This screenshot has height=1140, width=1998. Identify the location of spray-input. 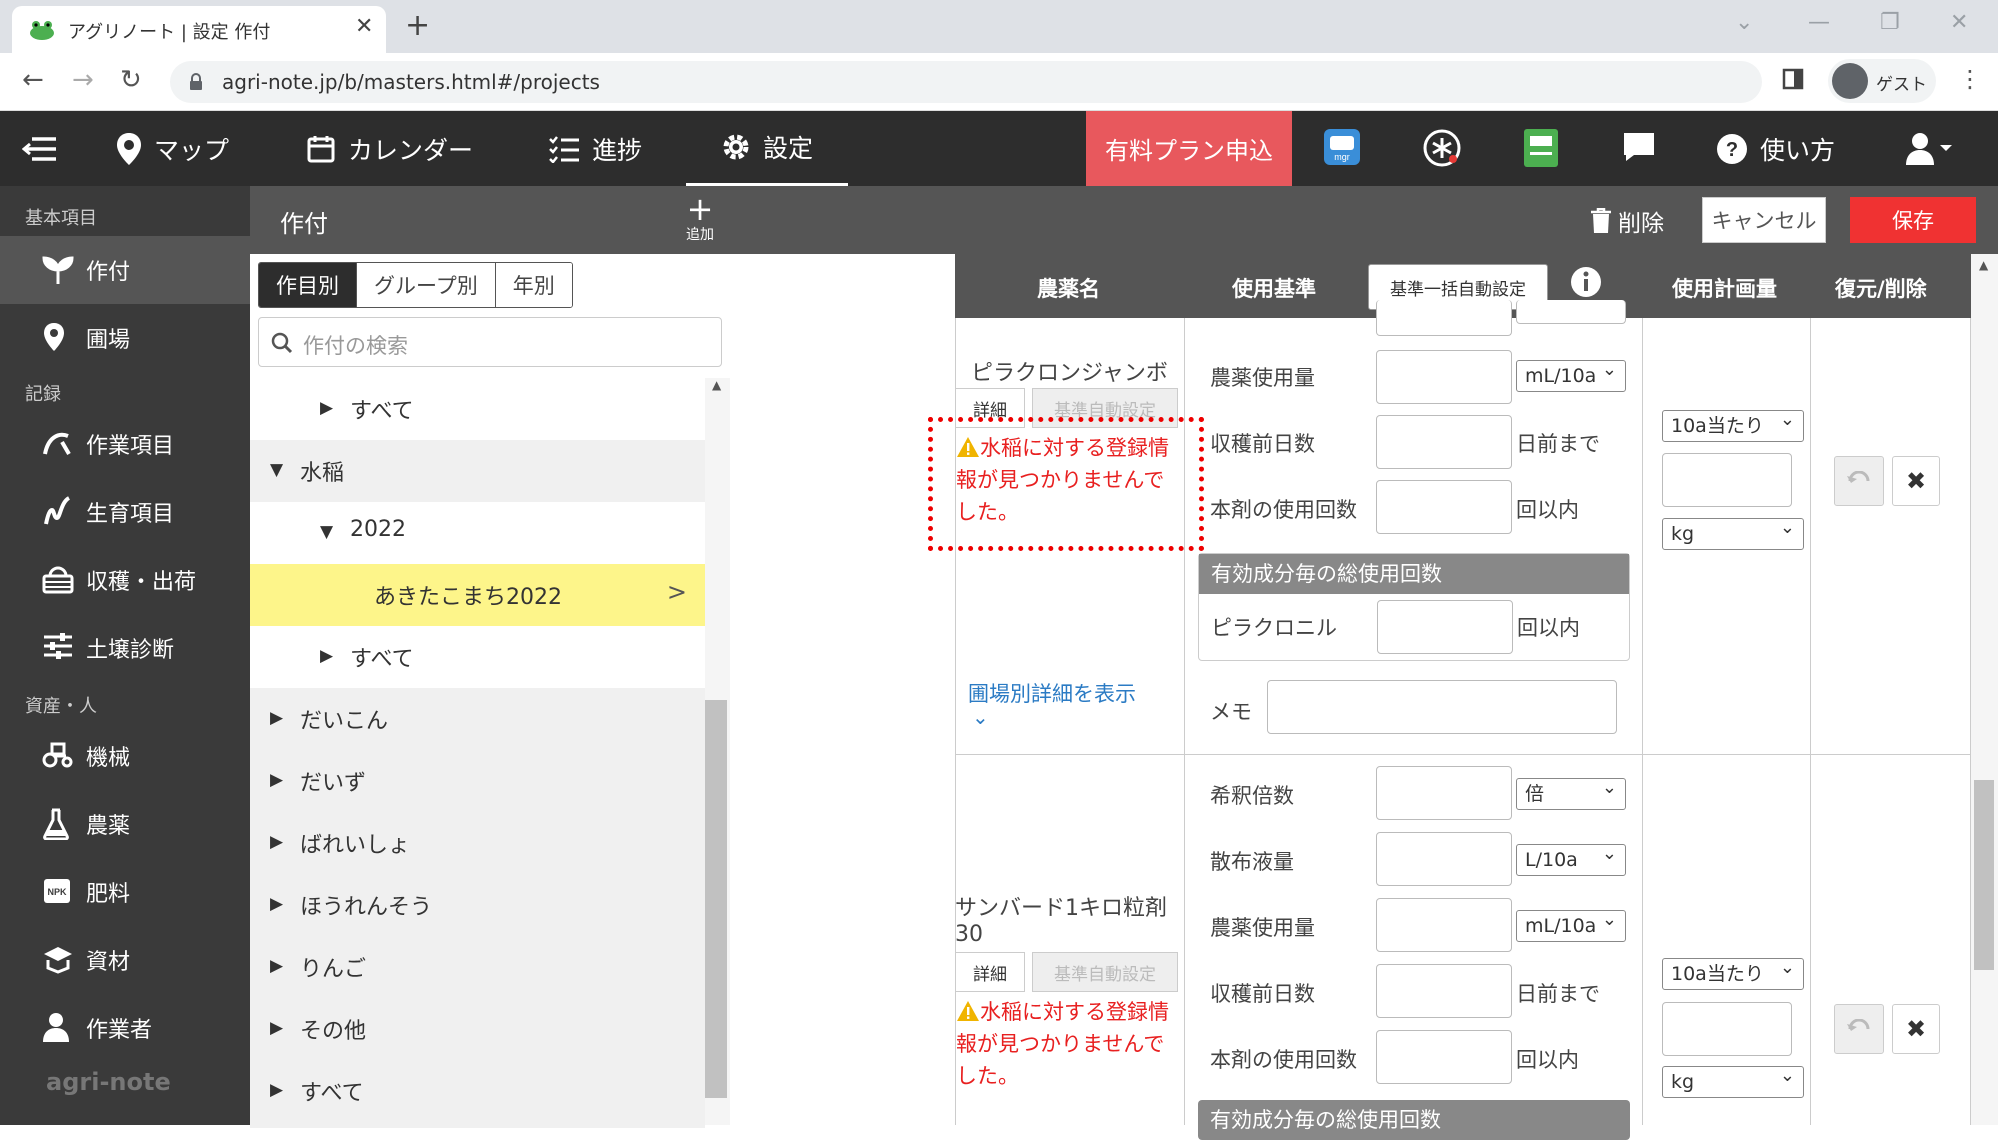
(1444, 859).